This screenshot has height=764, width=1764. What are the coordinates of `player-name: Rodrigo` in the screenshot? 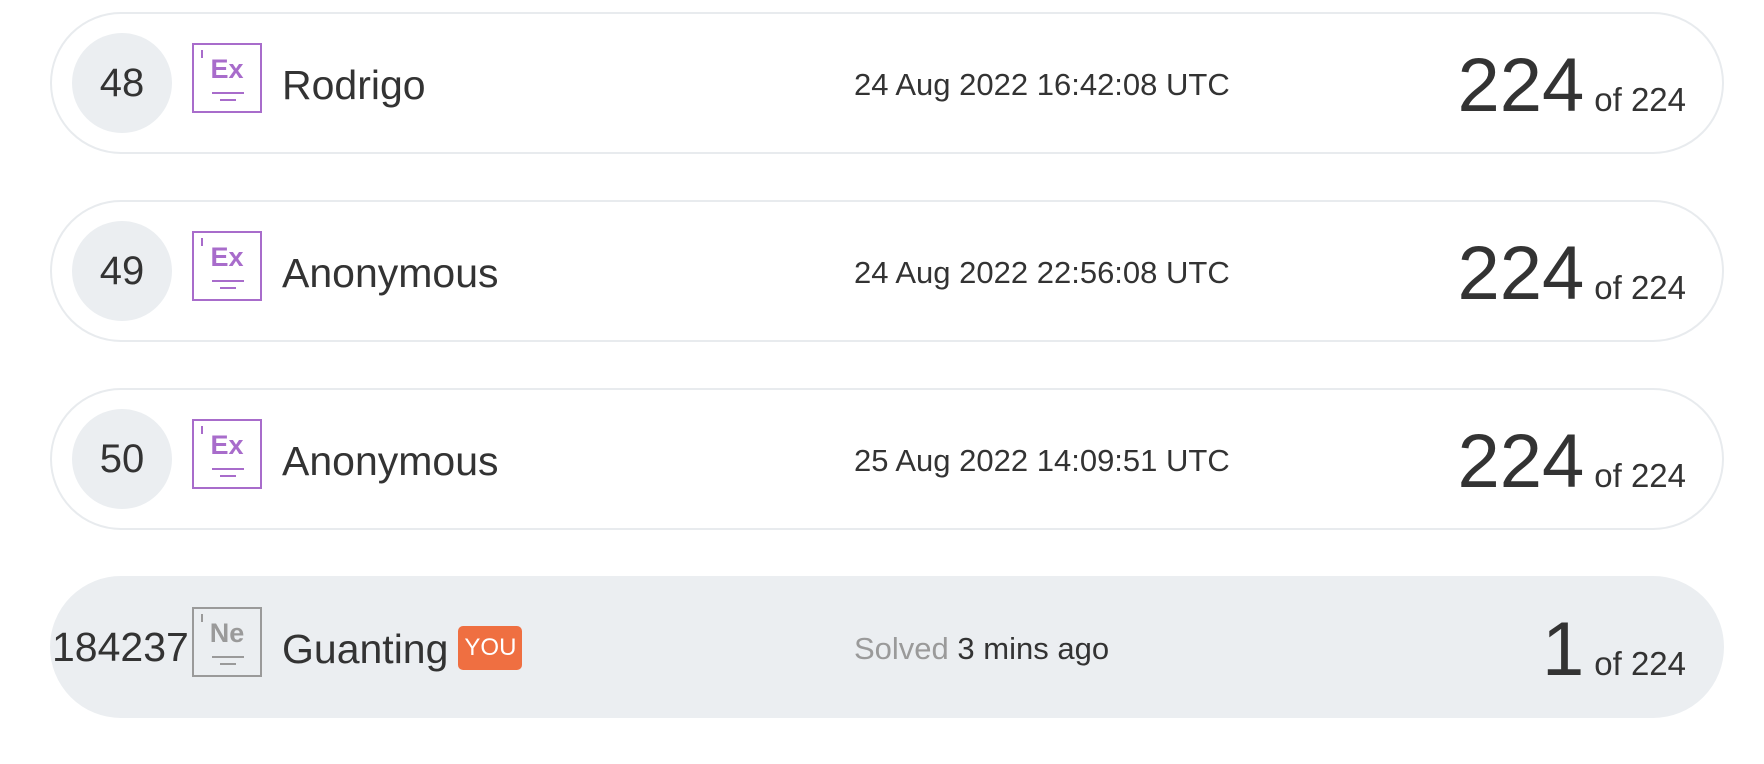 It's located at (354, 85).